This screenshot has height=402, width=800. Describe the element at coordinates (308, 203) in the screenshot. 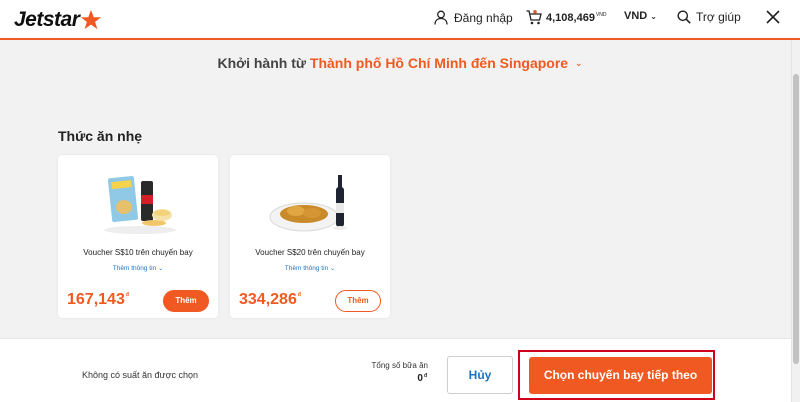

I see `meal-voucher-image` at that location.